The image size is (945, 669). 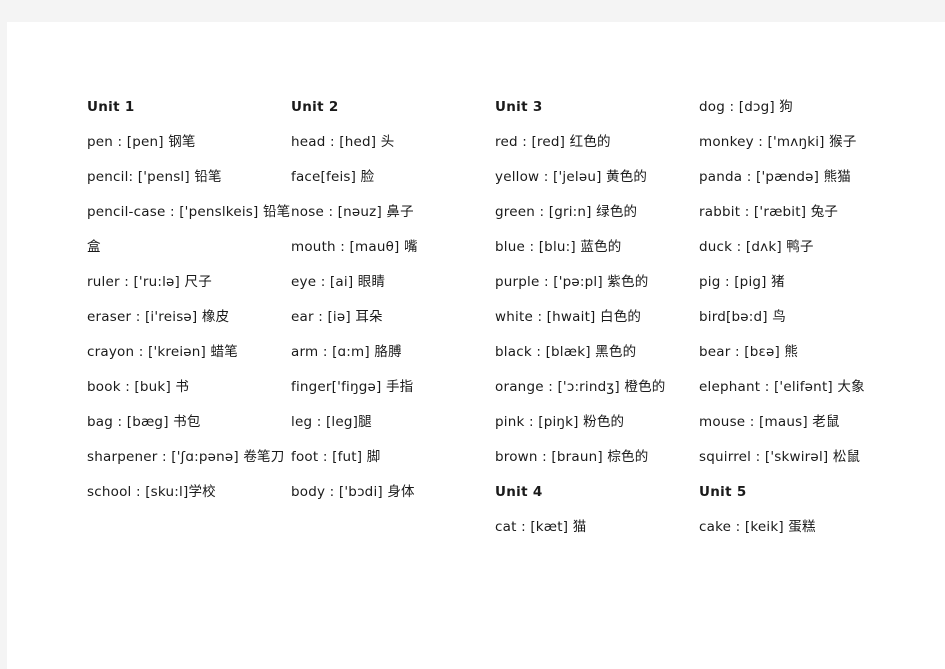 What do you see at coordinates (742, 317) in the screenshot?
I see `word-entry: bird[bə:d] 鸟` at bounding box center [742, 317].